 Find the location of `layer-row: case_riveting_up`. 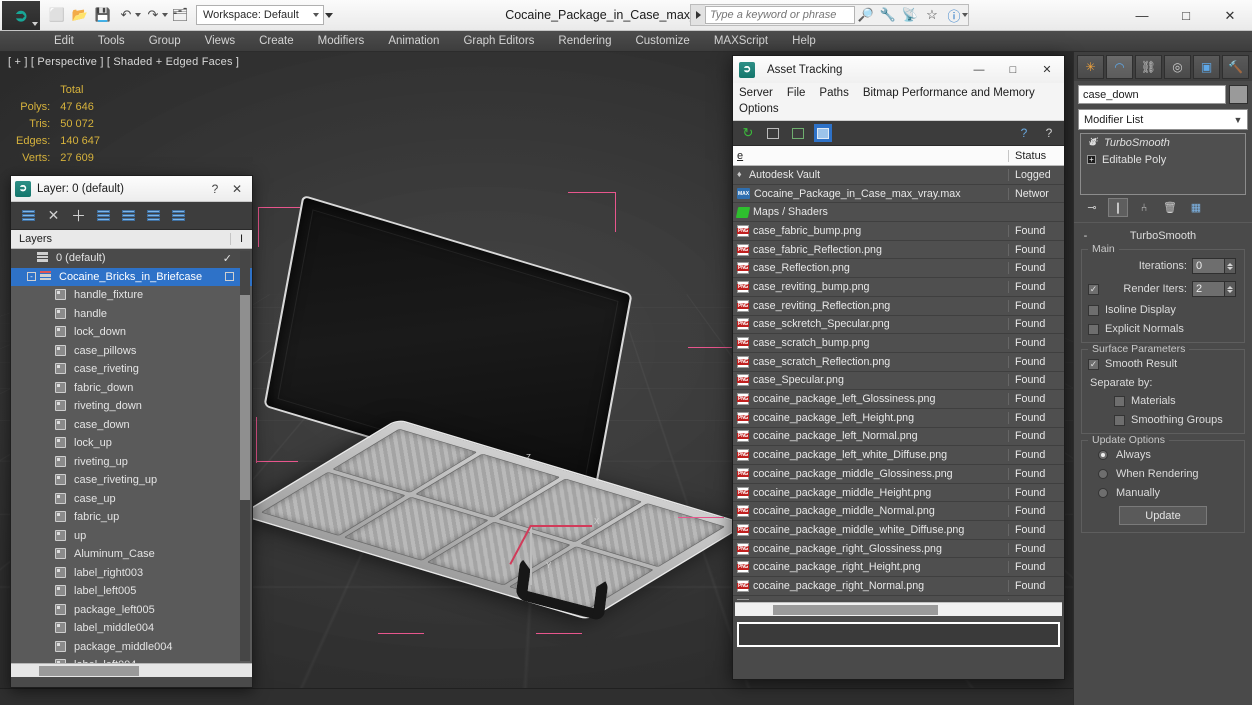

layer-row: case_riveting_up is located at coordinates (131, 480).